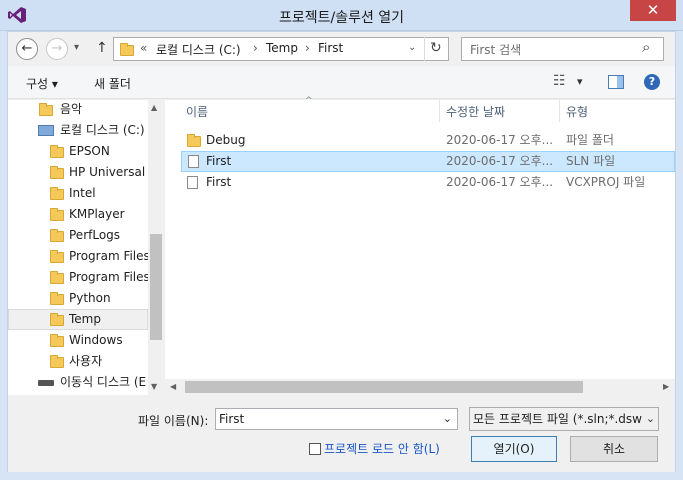  I want to click on vcxproj-file-icon, so click(192, 182).